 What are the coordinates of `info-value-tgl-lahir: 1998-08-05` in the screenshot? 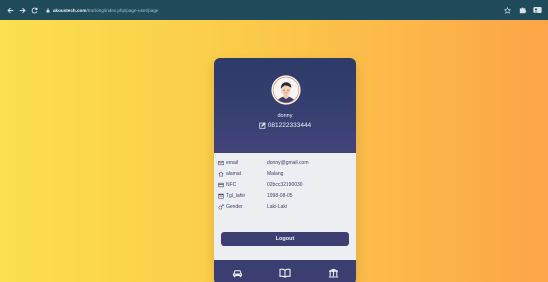 It's located at (280, 196).